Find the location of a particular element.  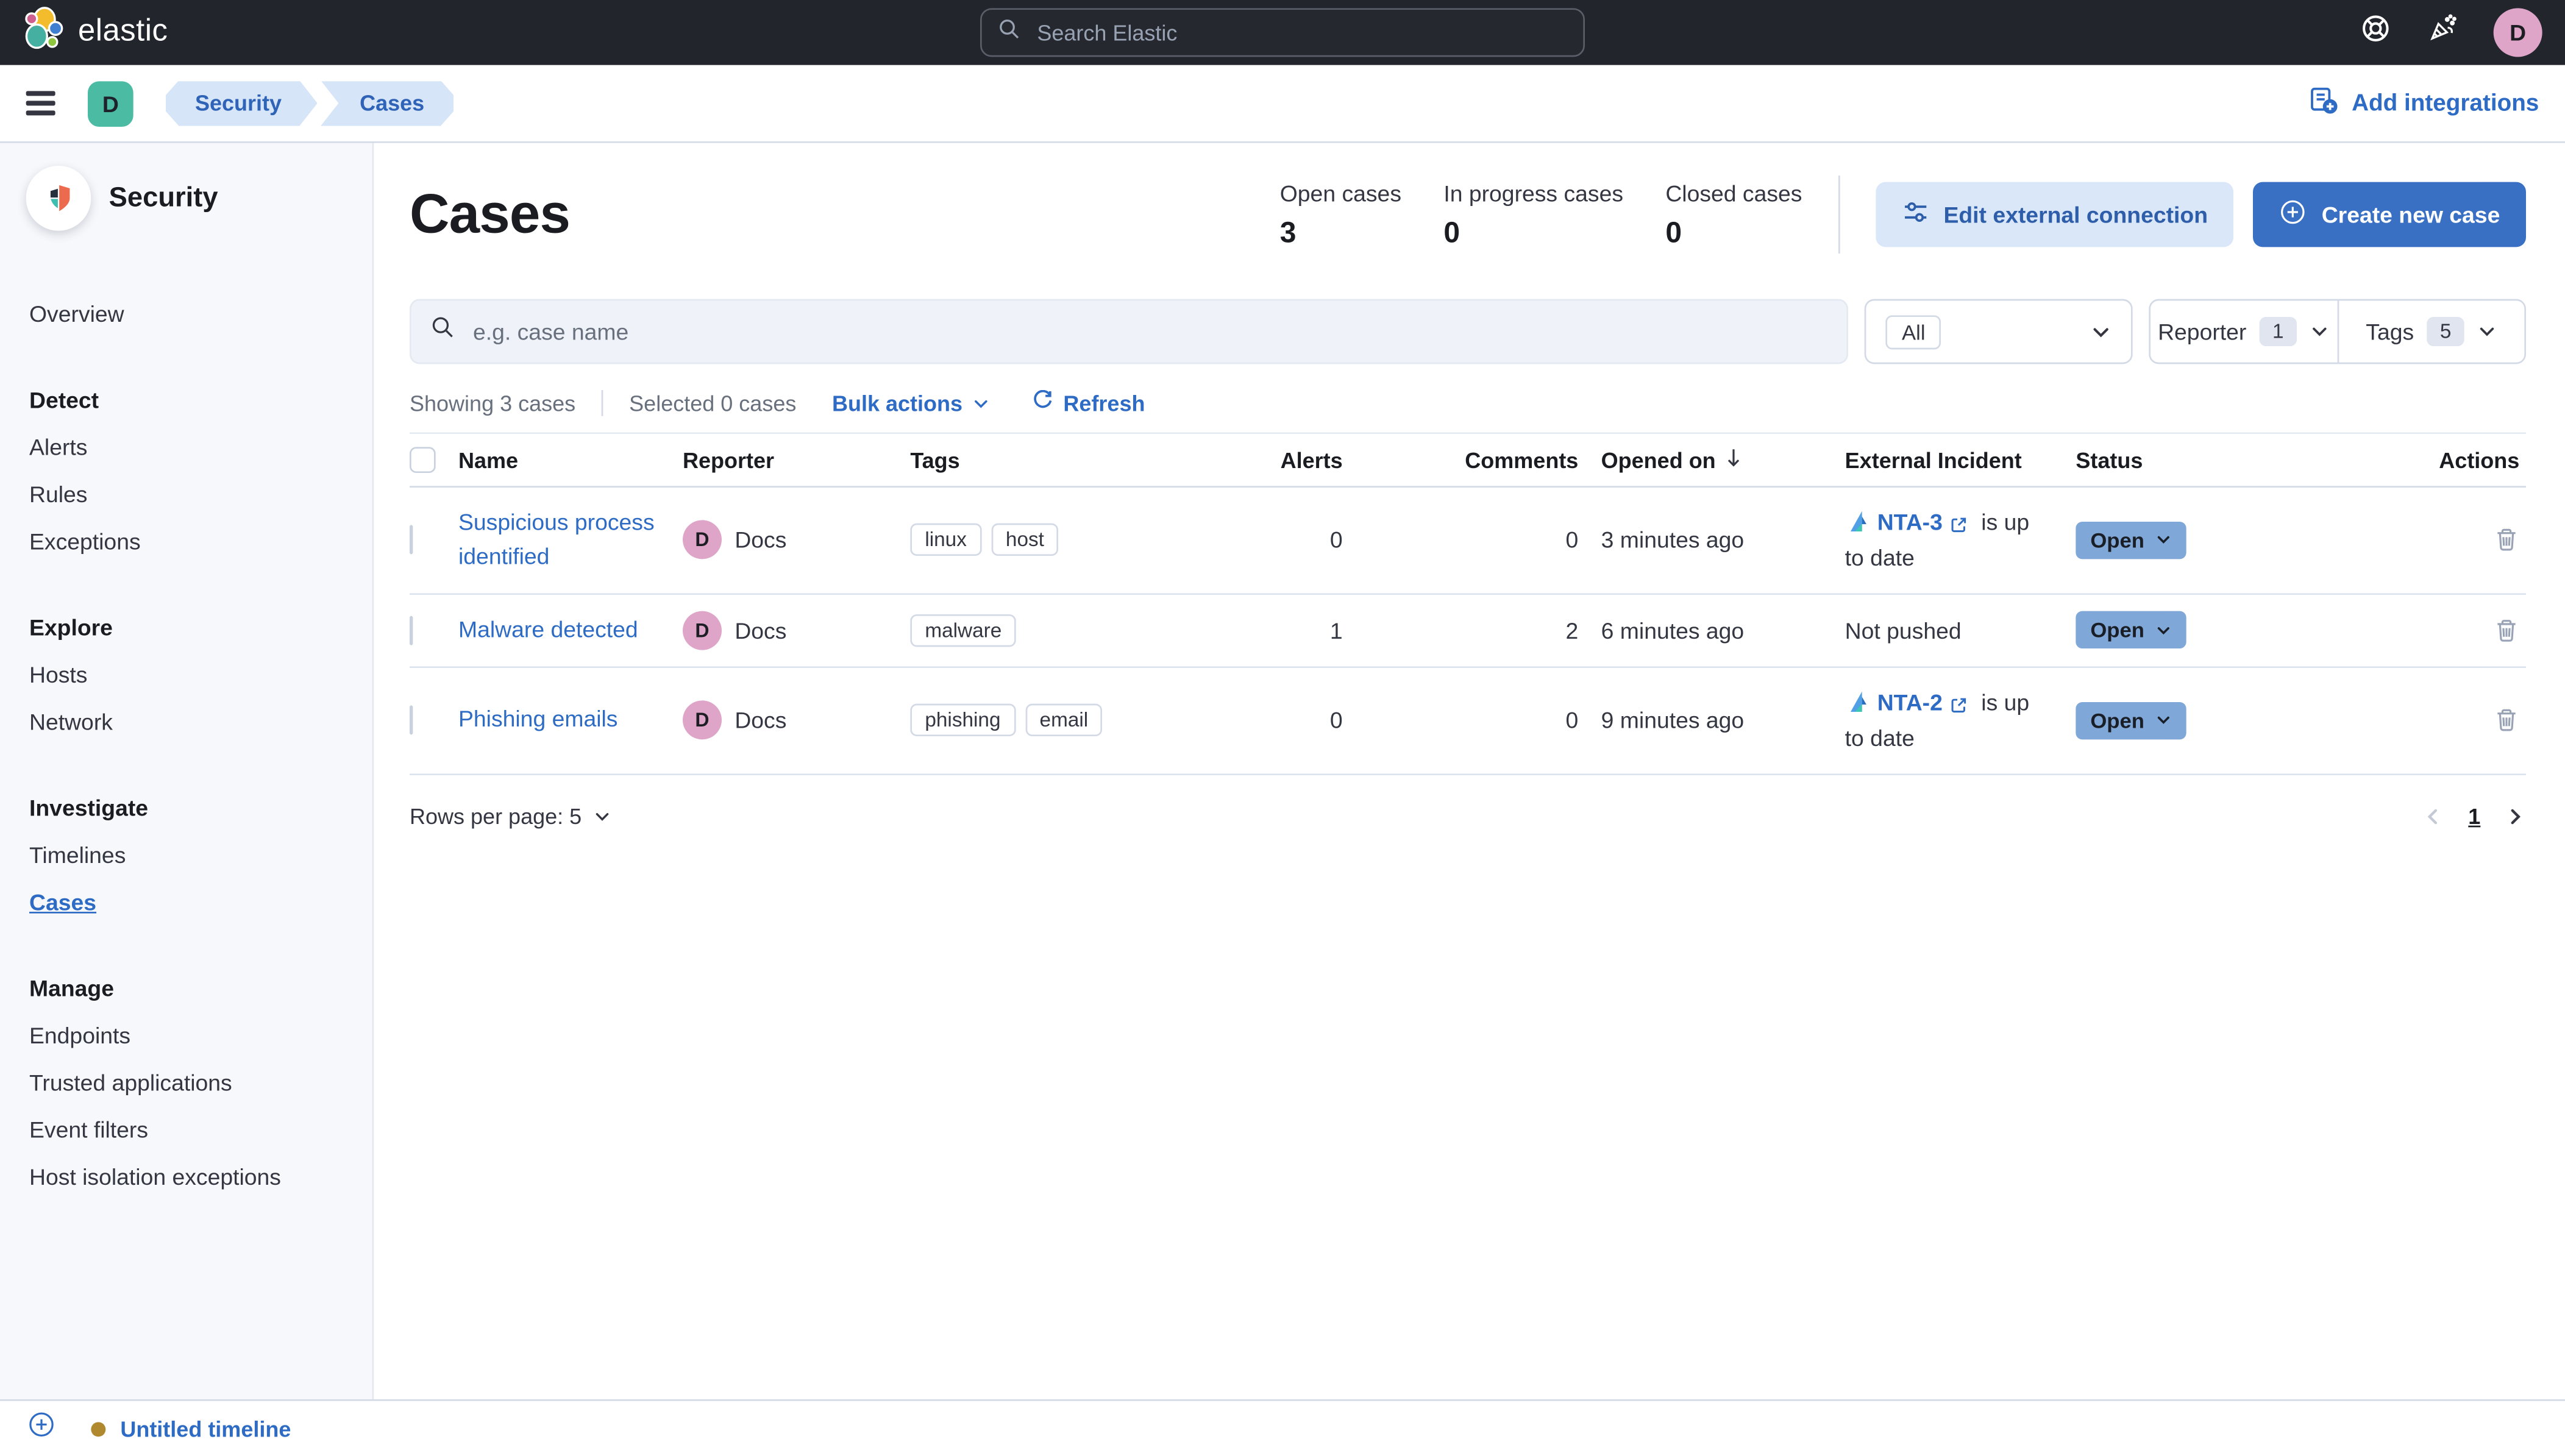

menu-hamburger-icon is located at coordinates (41, 103).